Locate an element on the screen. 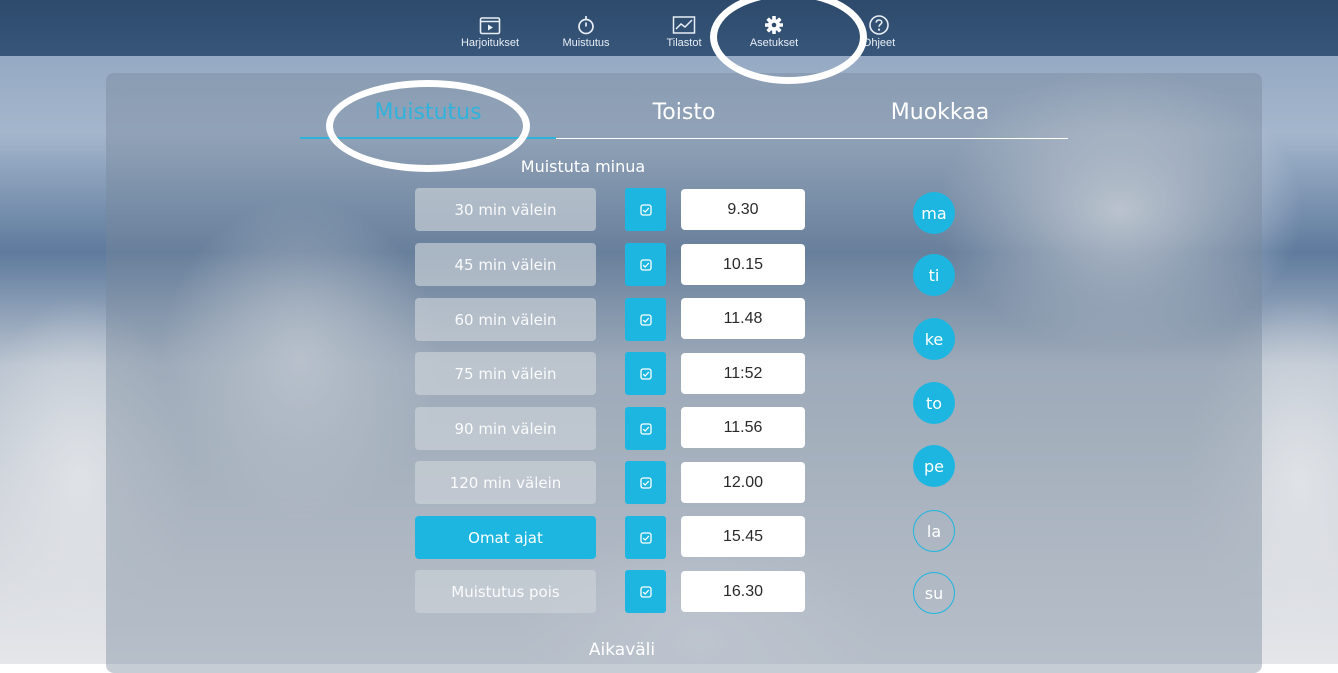 This screenshot has height=673, width=1338. day-toggle-ma: ma is located at coordinates (934, 213).